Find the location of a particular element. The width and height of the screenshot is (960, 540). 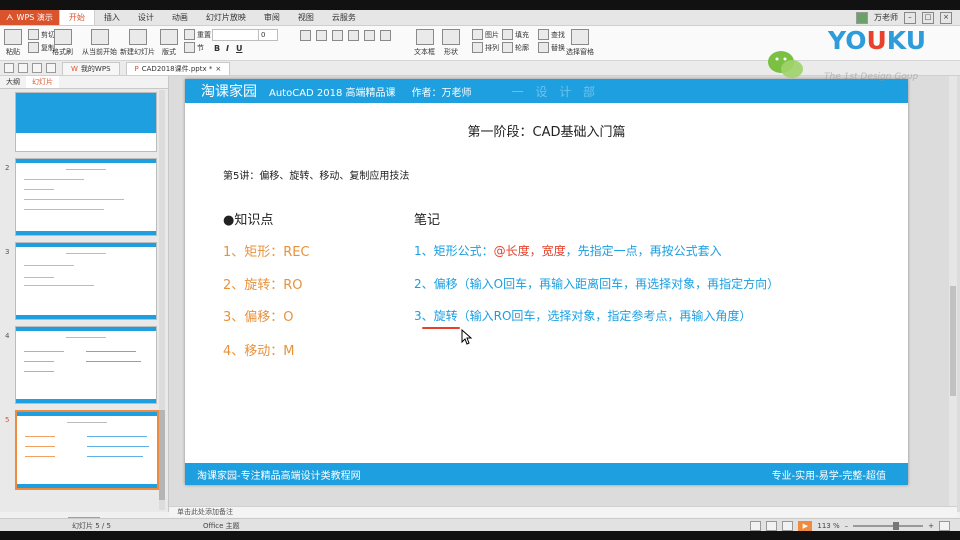

select-pane-button: 选择窗格 is located at coordinates (580, 43).